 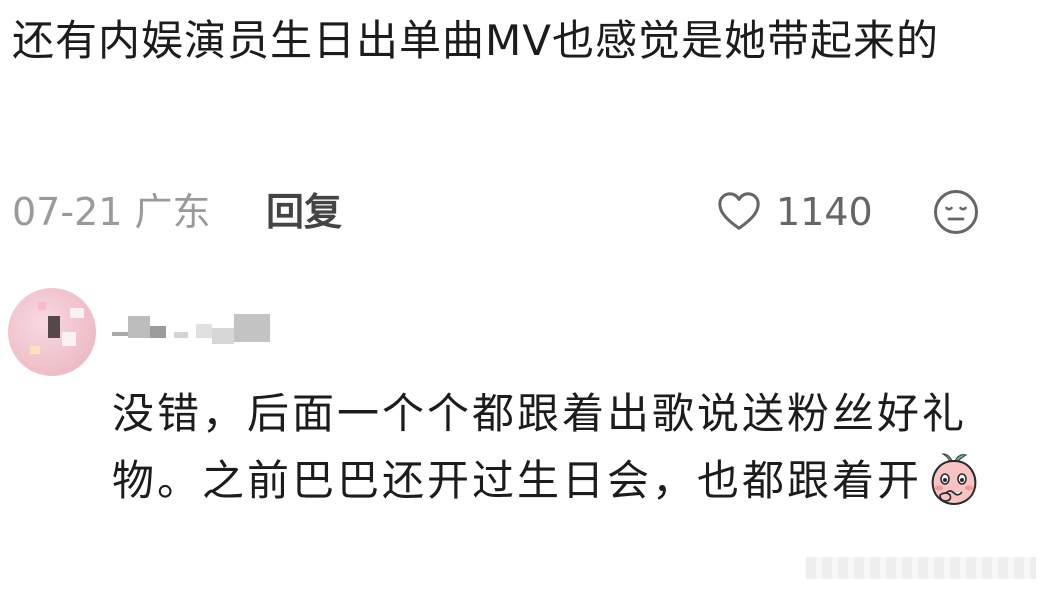 What do you see at coordinates (304, 212) in the screenshot?
I see `reply-button: 回复` at bounding box center [304, 212].